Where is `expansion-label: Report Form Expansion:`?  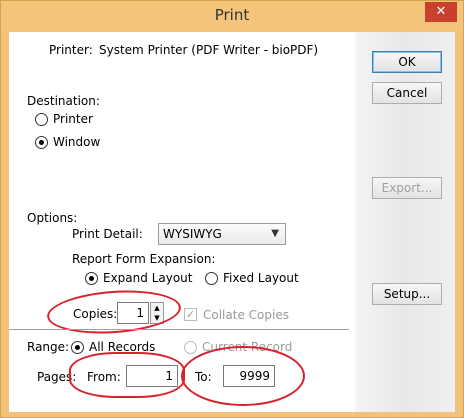
expansion-label: Report Form Expansion: is located at coordinates (144, 259).